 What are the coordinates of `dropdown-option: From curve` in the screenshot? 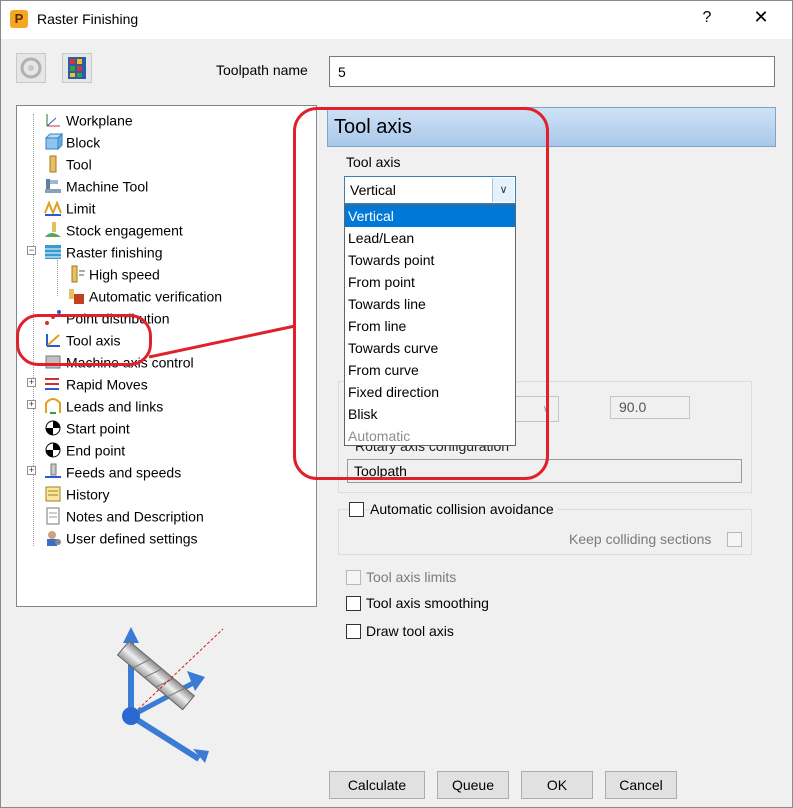 It's located at (430, 370).